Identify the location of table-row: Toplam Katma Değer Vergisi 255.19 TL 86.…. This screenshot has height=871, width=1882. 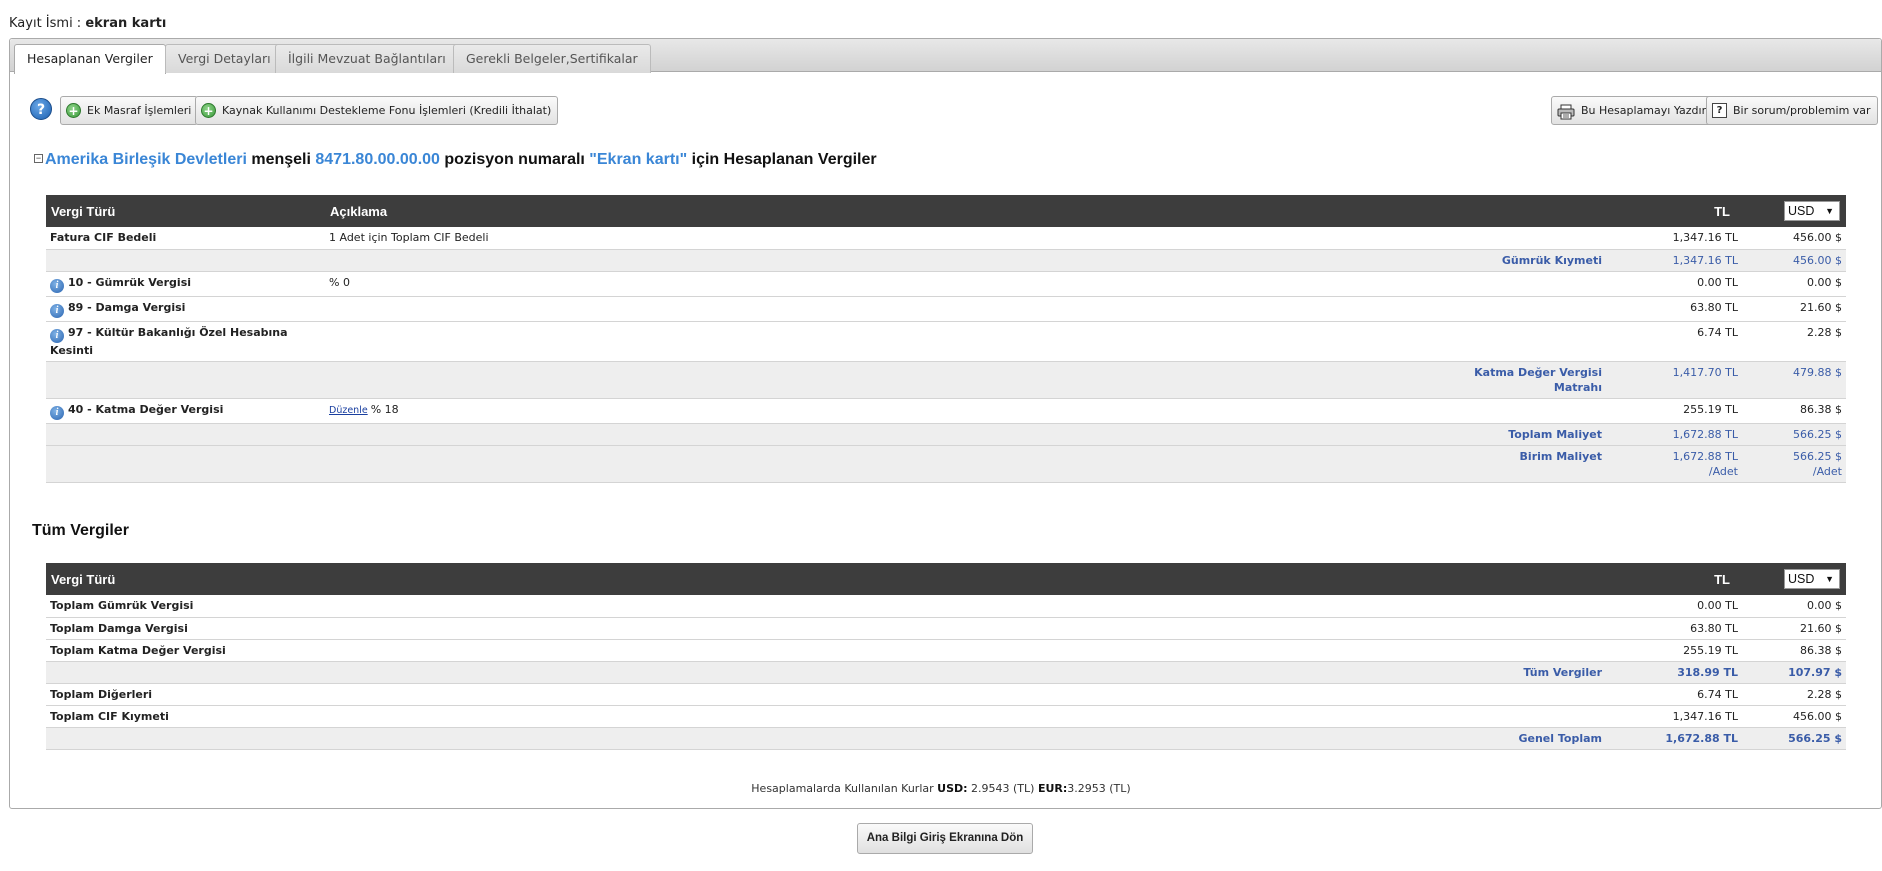
(946, 650).